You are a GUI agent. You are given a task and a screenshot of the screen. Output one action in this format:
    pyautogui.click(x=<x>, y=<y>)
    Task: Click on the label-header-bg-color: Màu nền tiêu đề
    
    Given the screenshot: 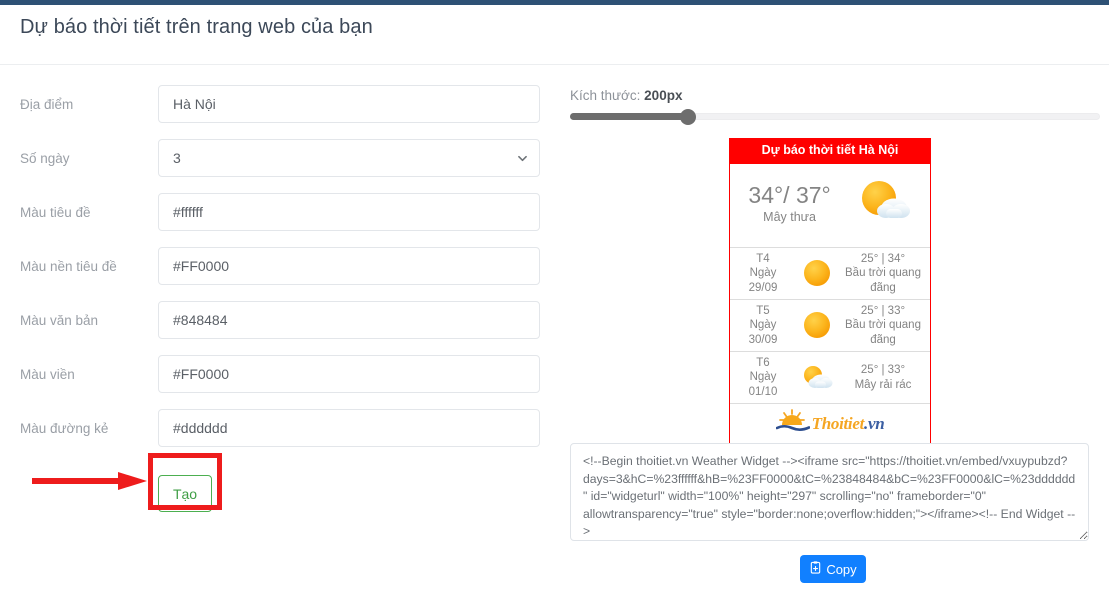 What is the action you would take?
    pyautogui.click(x=68, y=266)
    